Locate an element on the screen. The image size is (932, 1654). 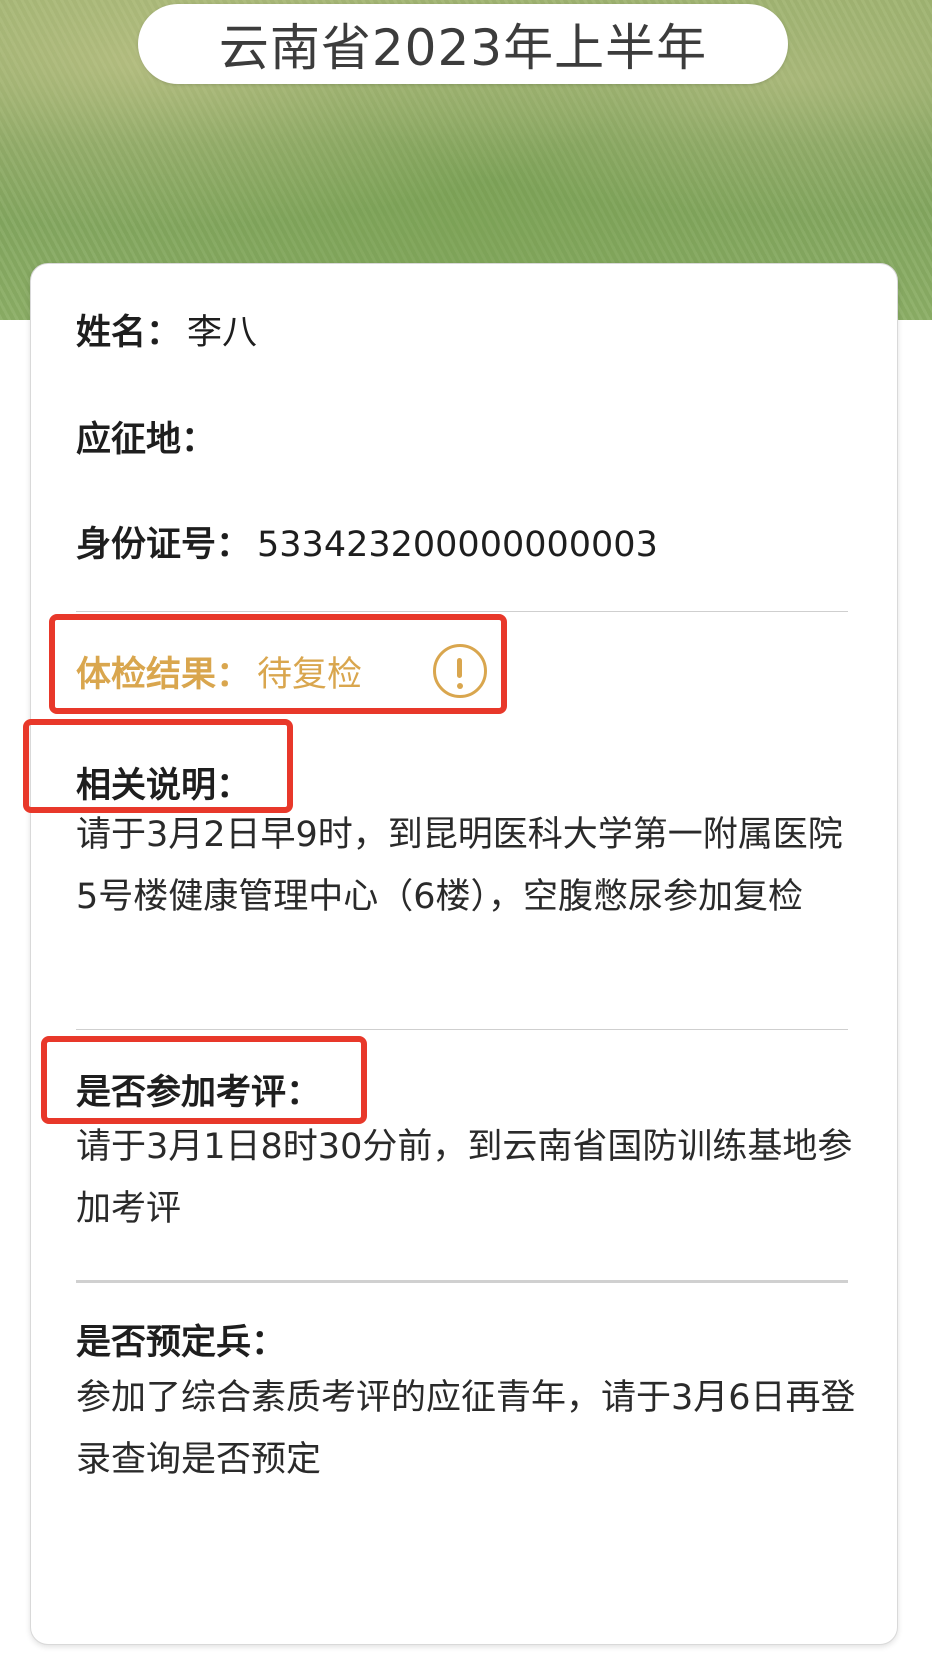
name-row: 姓名： 李八 is located at coordinates (166, 329).